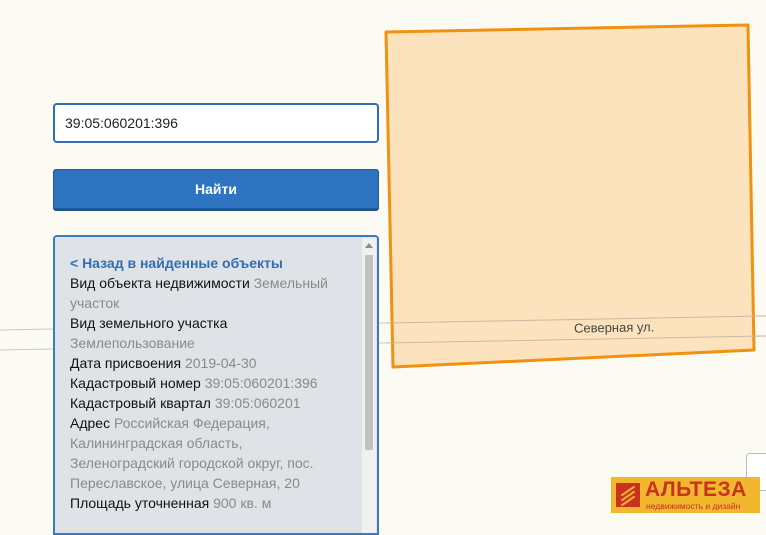 The width and height of the screenshot is (766, 535). I want to click on field-value: 2019-04-30, so click(220, 363).